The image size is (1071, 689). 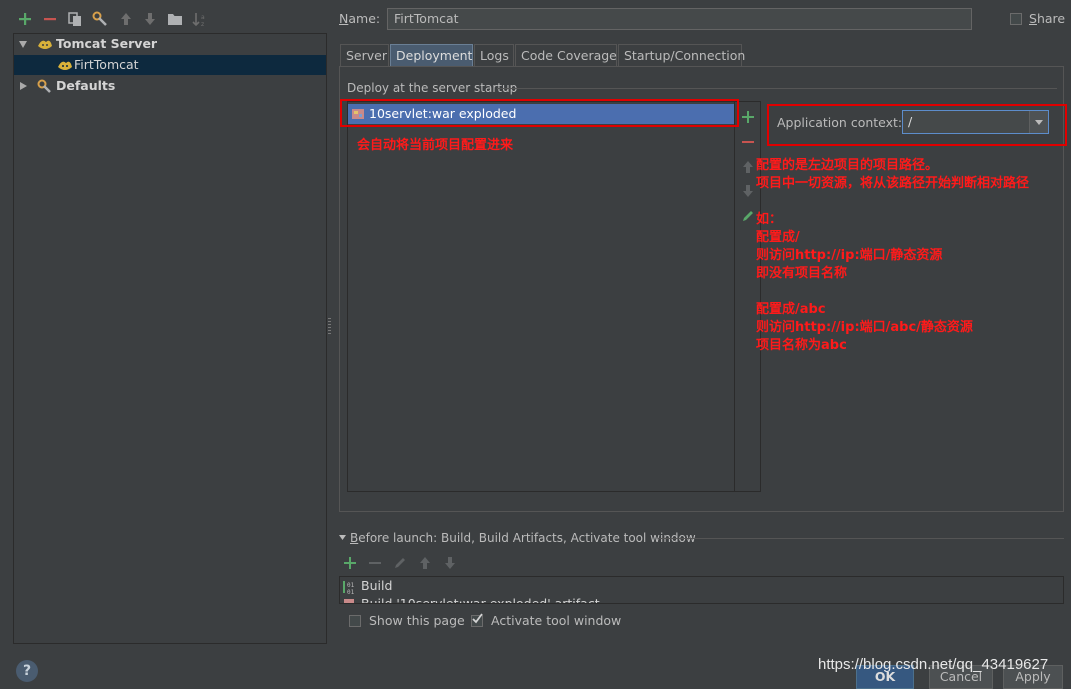 What do you see at coordinates (23, 86) in the screenshot?
I see `chevron-right-icon` at bounding box center [23, 86].